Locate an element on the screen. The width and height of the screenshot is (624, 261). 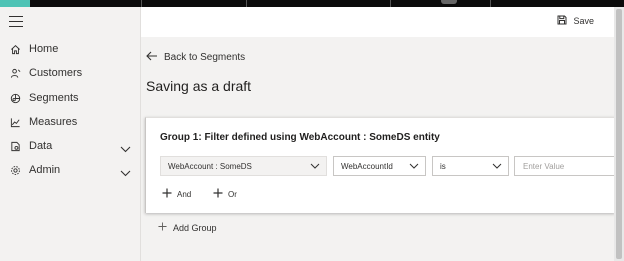
operator-dropdown: is is located at coordinates (470, 166).